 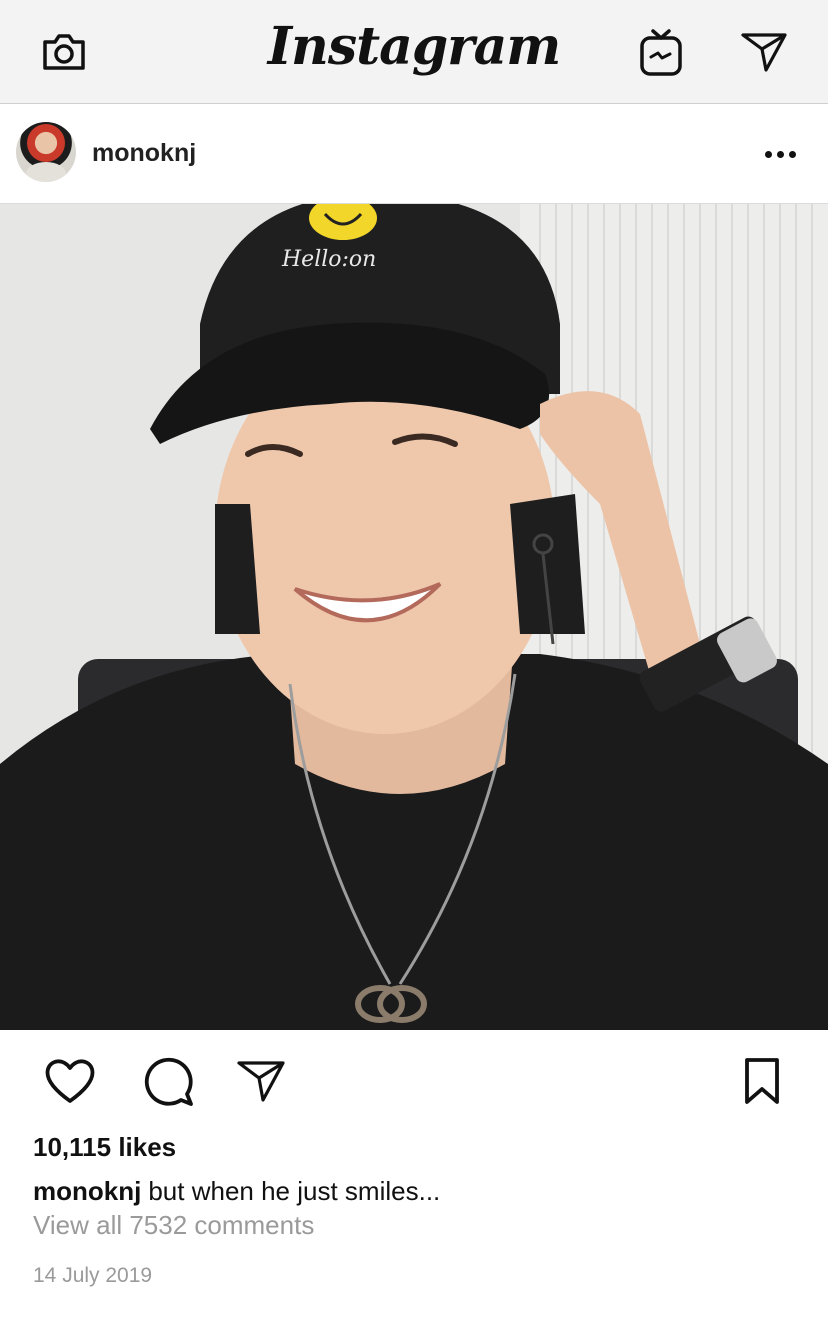 What do you see at coordinates (414, 154) in the screenshot?
I see `post-header: monoknj` at bounding box center [414, 154].